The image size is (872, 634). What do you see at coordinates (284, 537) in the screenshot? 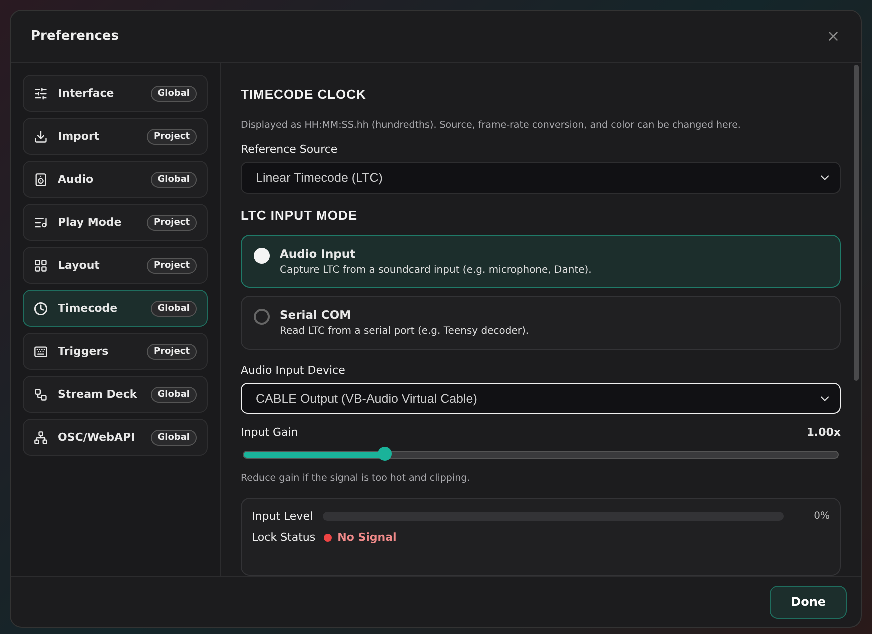
I see `lock-label: Lock Status` at bounding box center [284, 537].